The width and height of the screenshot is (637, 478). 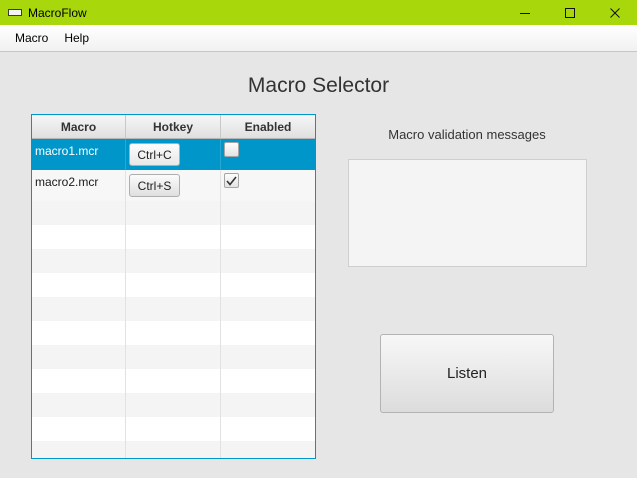 What do you see at coordinates (32, 38) in the screenshot?
I see `menu-macro: Macro` at bounding box center [32, 38].